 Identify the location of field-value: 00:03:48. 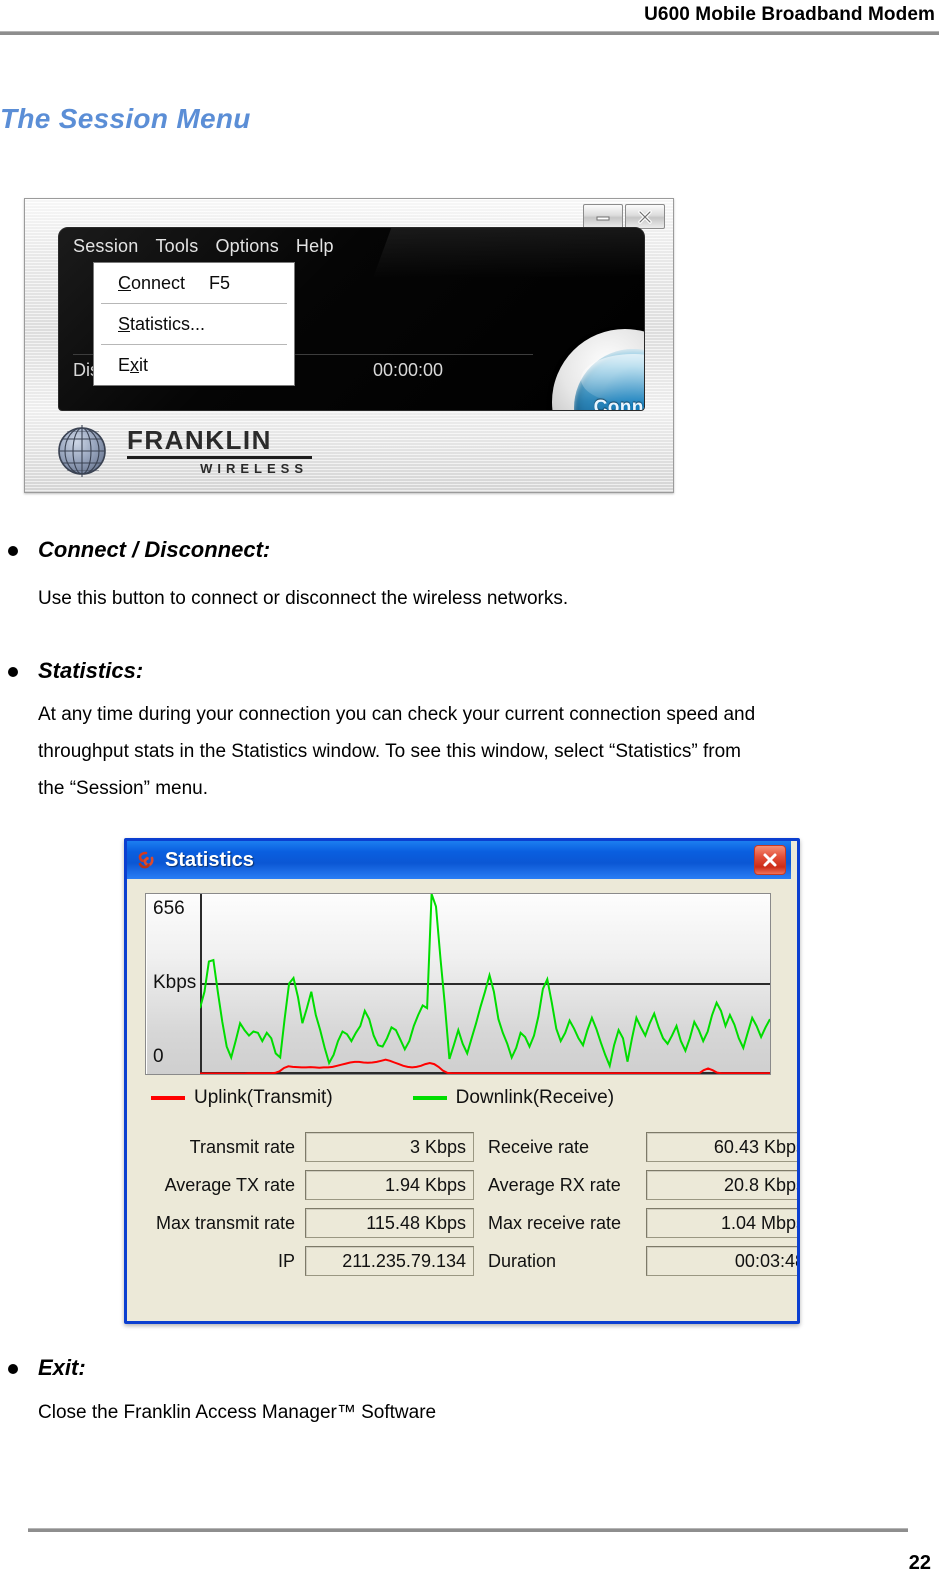
(721, 1261).